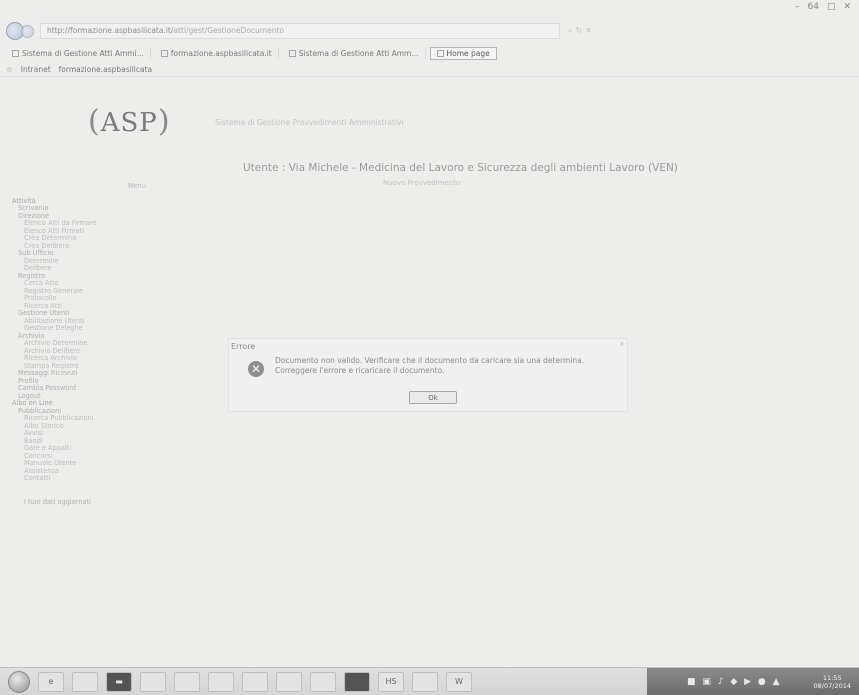 This screenshot has height=695, width=859. Describe the element at coordinates (119, 681) in the screenshot. I see `taskbar-app-terminal: ▬` at that location.